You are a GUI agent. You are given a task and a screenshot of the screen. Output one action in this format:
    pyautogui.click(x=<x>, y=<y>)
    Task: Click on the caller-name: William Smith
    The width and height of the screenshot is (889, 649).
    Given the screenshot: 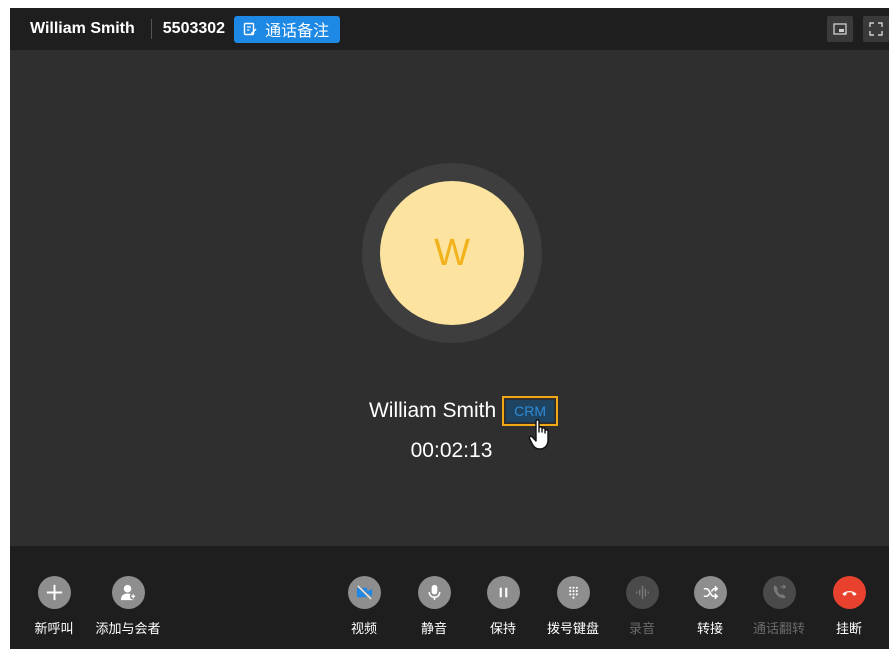 What is the action you would take?
    pyautogui.click(x=432, y=410)
    